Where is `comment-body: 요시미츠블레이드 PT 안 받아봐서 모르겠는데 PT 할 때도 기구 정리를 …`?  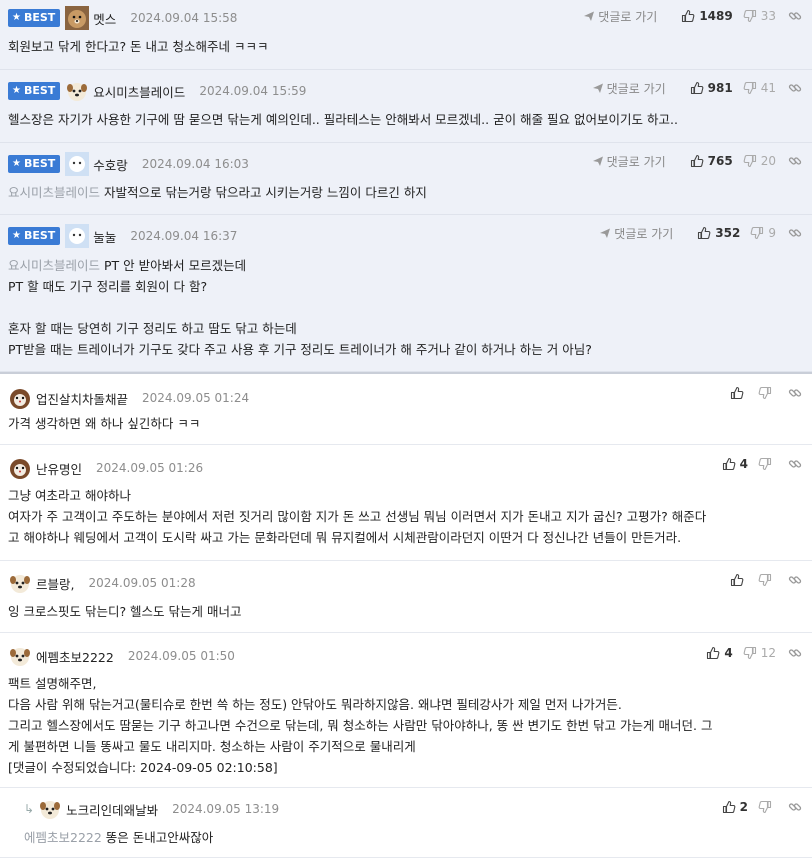
comment-body: 요시미츠블레이드 PT 안 받아봐서 모르겠는데 PT 할 때도 기구 정리를 … is located at coordinates (300, 307).